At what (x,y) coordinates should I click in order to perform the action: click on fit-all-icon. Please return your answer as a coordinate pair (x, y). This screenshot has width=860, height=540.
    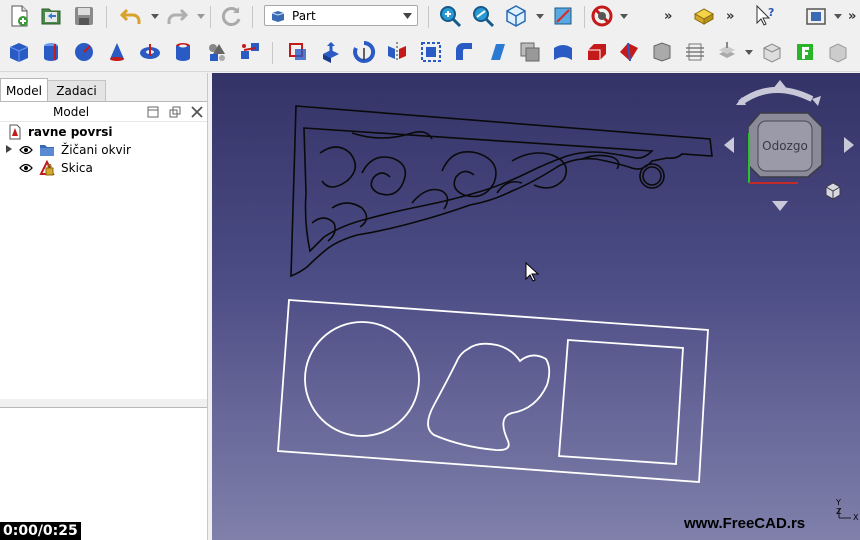
    Looking at the image, I should click on (450, 16).